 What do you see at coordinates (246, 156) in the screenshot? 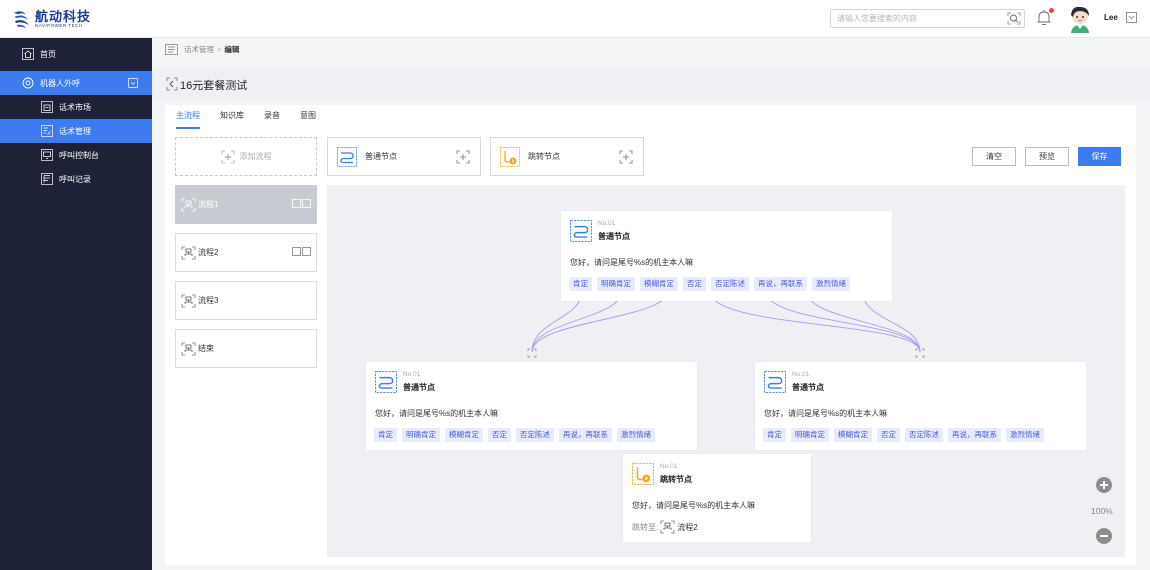
I see `add-flow-button: 添加流程` at bounding box center [246, 156].